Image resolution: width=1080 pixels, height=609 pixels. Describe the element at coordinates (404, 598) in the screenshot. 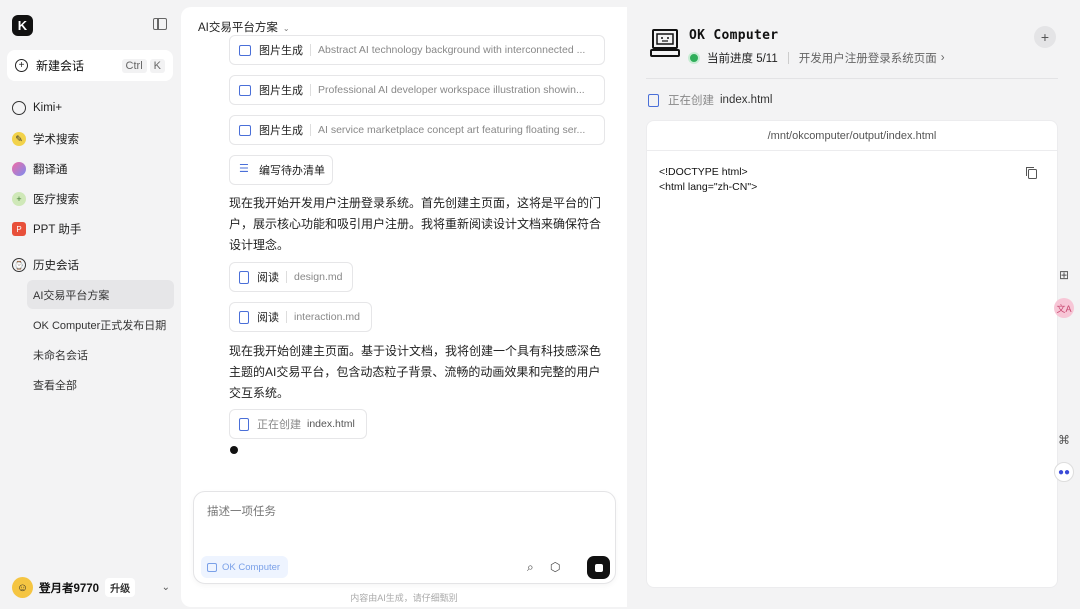

I see `ai-disclaimer: 内容由AI生成，请仔细甄别` at that location.